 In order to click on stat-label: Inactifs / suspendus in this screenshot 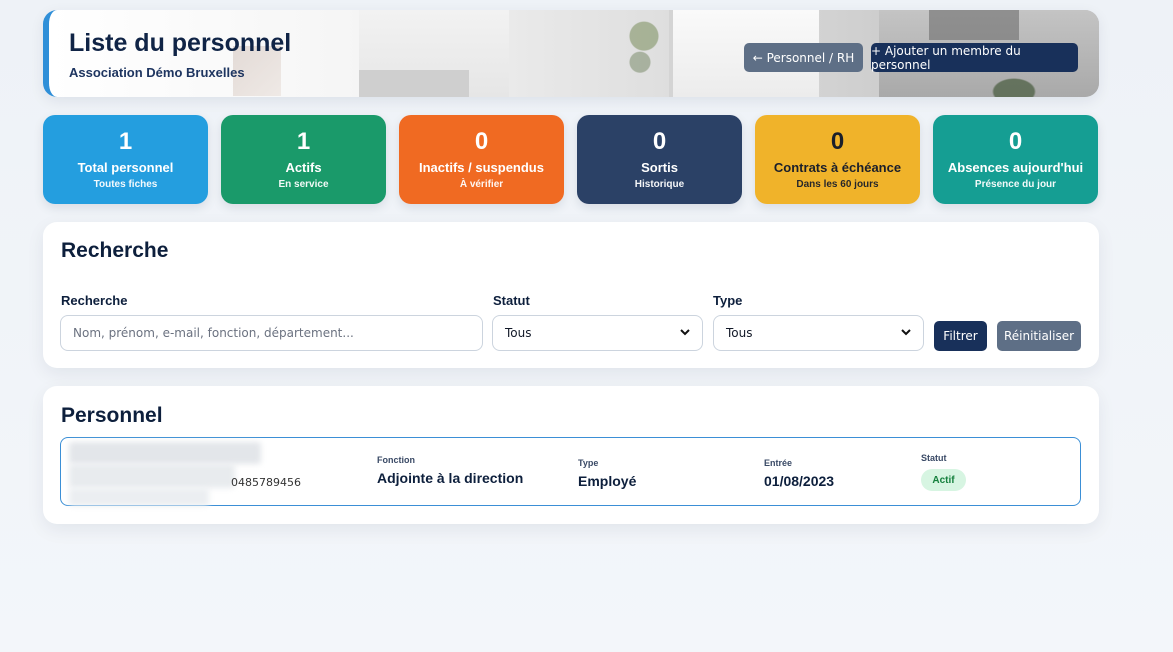, I will do `click(481, 167)`.